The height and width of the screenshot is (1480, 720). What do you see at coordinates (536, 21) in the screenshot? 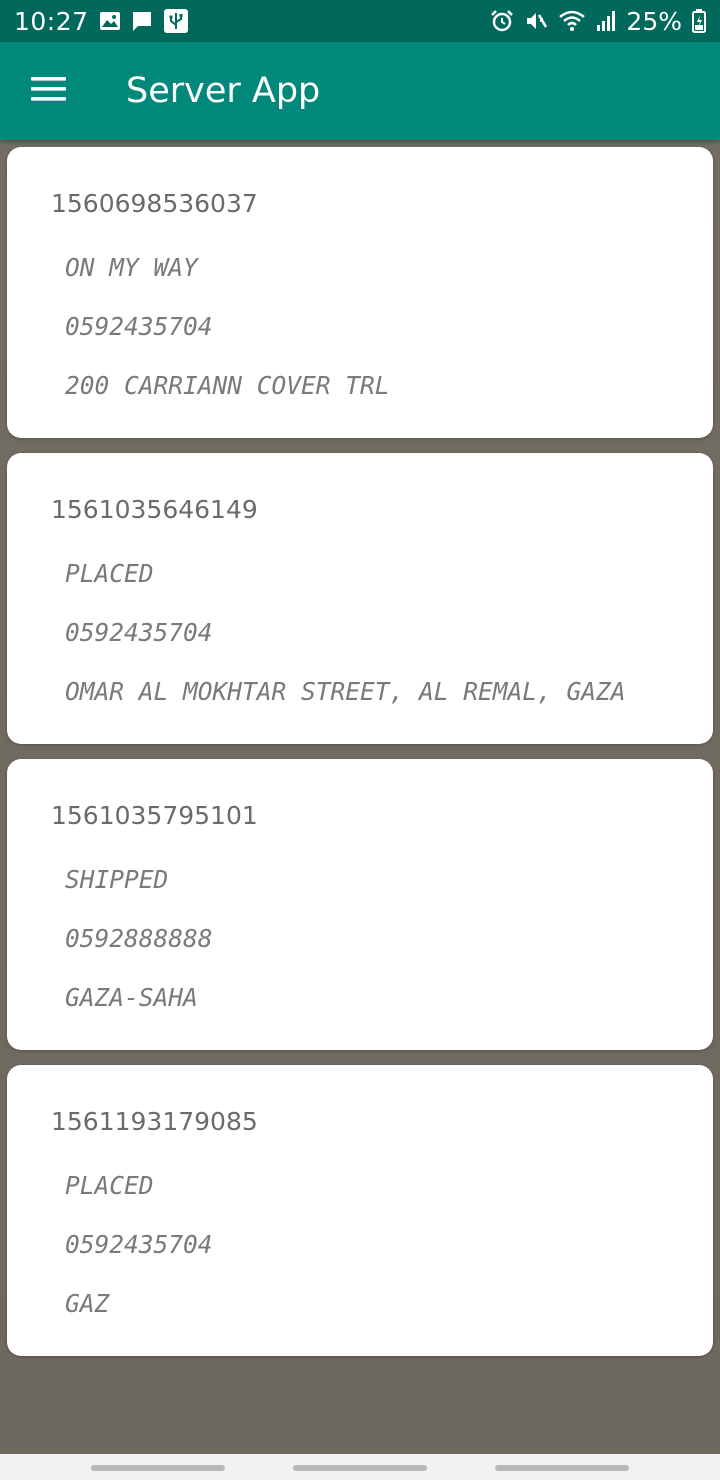
I see `mute-icon` at bounding box center [536, 21].